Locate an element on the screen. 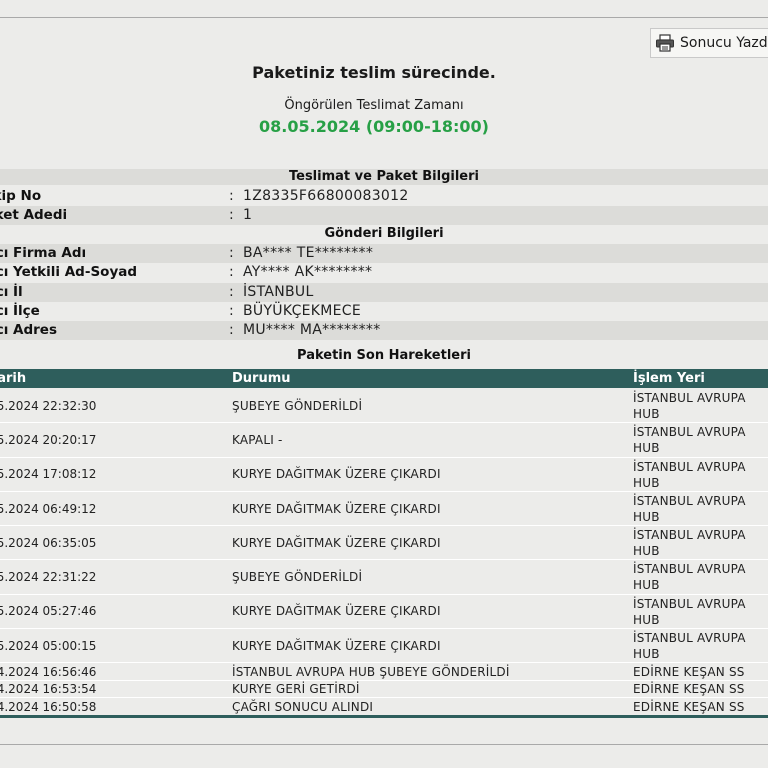 This screenshot has height=768, width=768. info-label: Paket Adedi is located at coordinates (34, 215).